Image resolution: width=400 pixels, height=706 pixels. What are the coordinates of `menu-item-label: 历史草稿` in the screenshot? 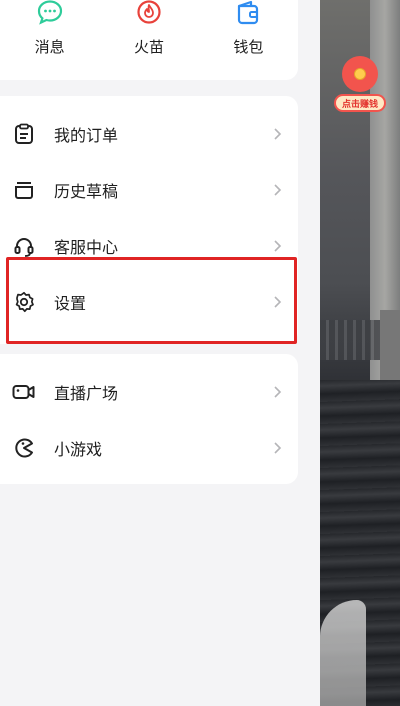 It's located at (86, 191).